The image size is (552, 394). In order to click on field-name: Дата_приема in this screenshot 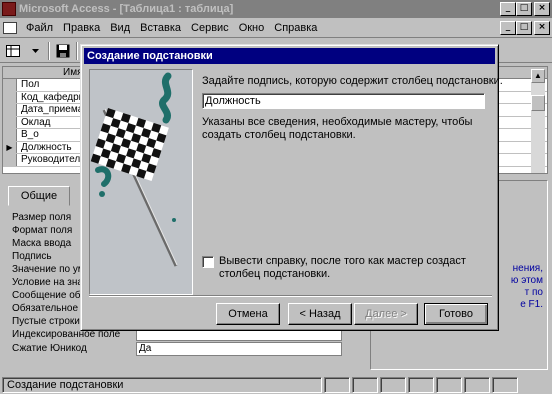, I will do `click(50, 109)`.